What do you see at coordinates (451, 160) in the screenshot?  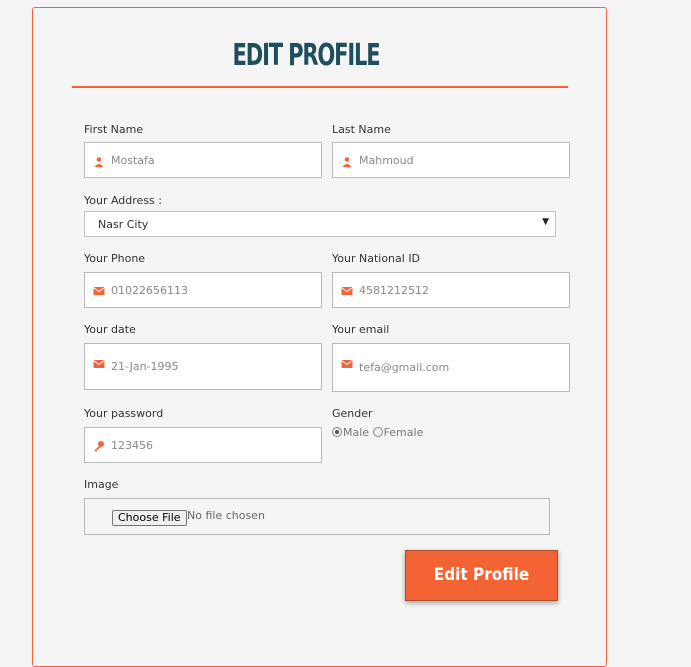 I see `last-name-field: Mahmoud` at bounding box center [451, 160].